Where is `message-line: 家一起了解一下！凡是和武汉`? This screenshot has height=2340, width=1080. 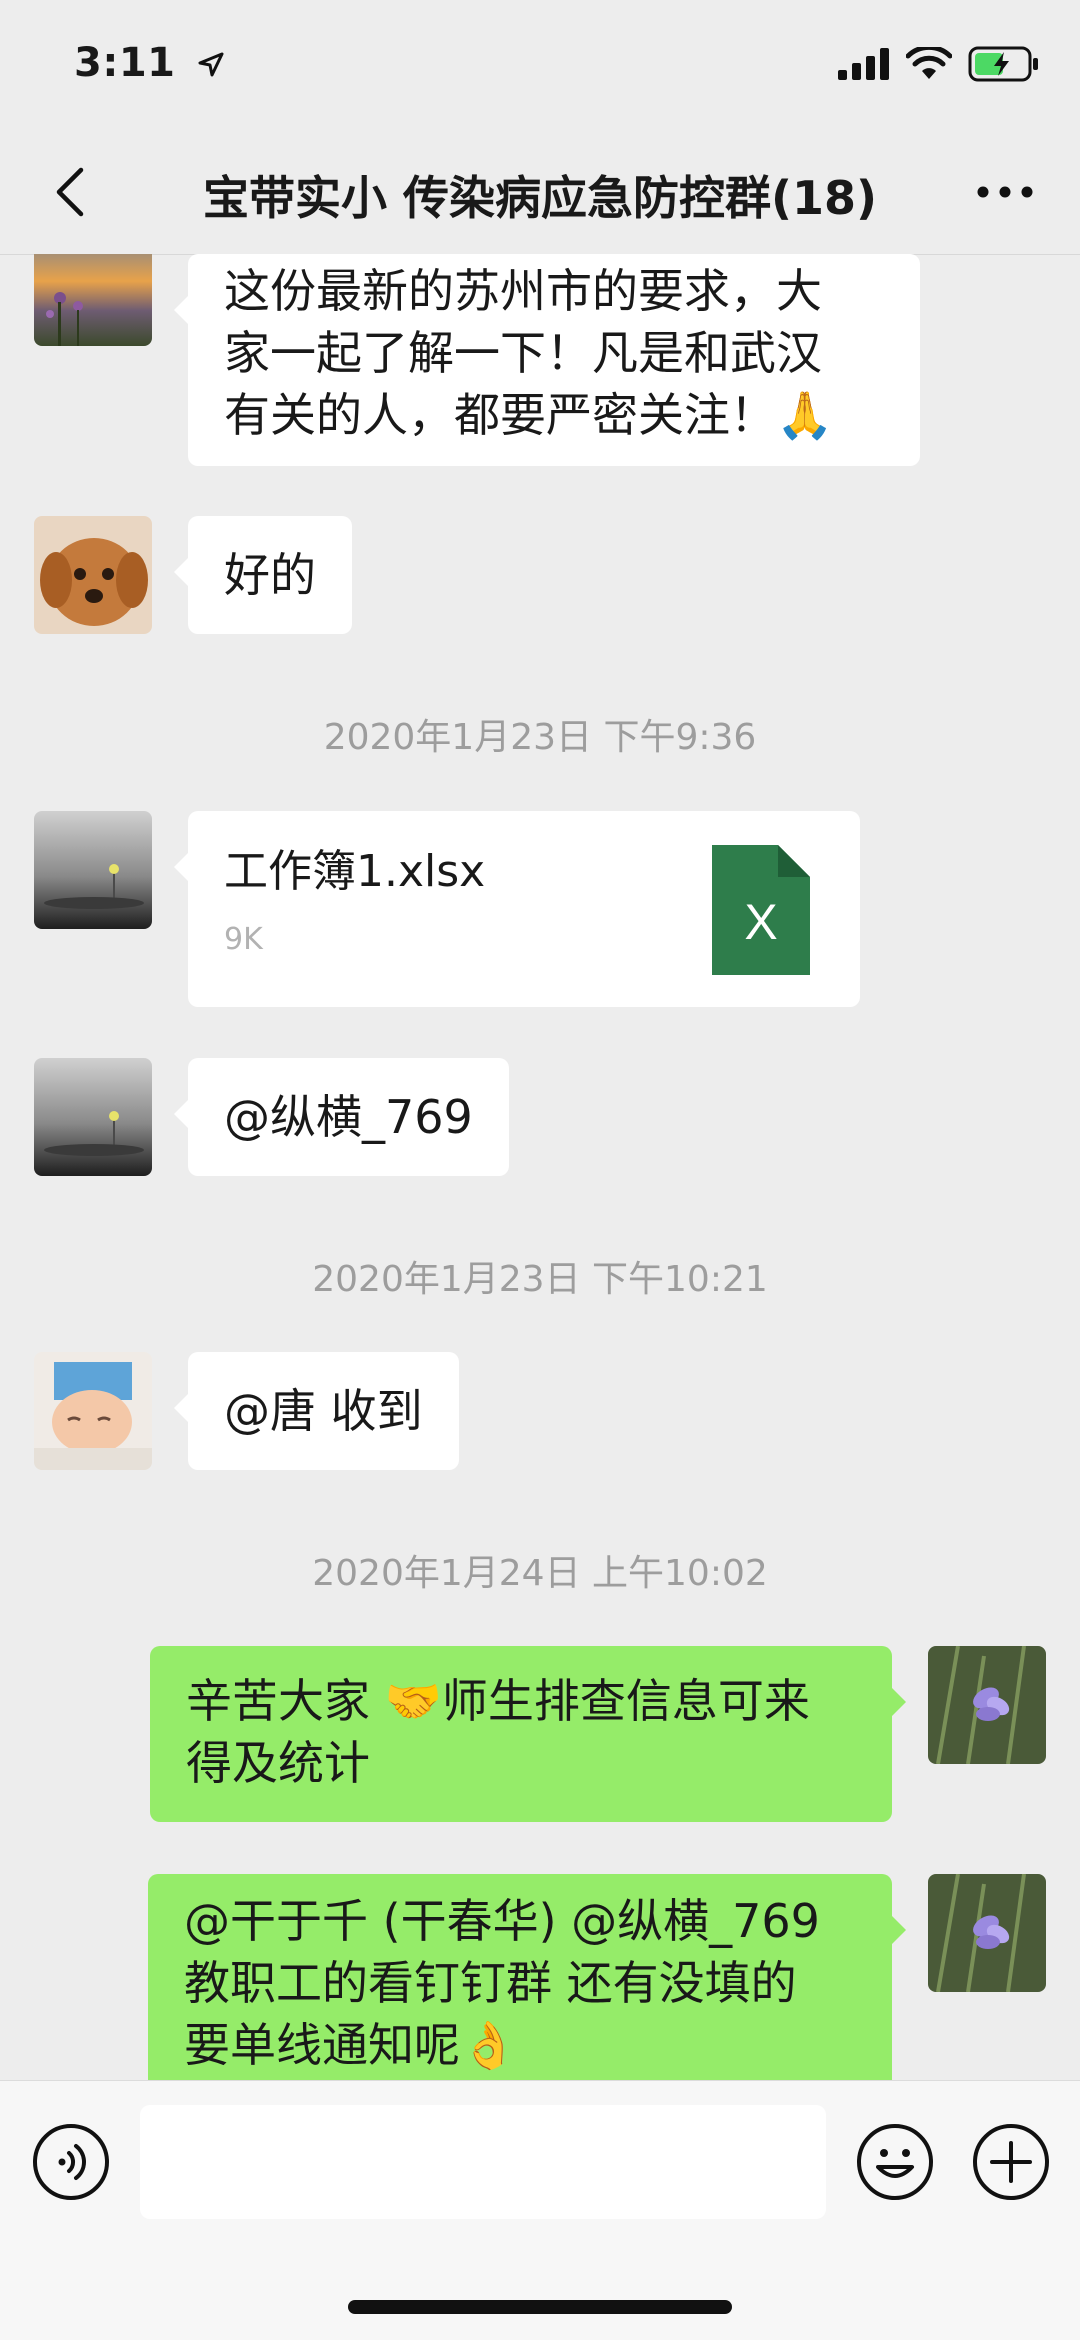 message-line: 家一起了解一下！凡是和武汉 is located at coordinates (523, 353).